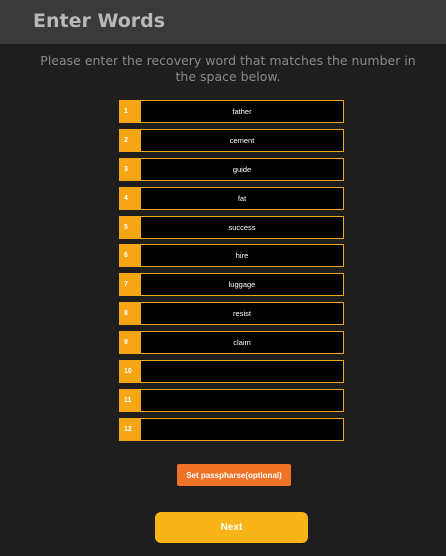 Image resolution: width=446 pixels, height=556 pixels. Describe the element at coordinates (130, 111) in the screenshot. I see `word-number-badge: 1` at that location.